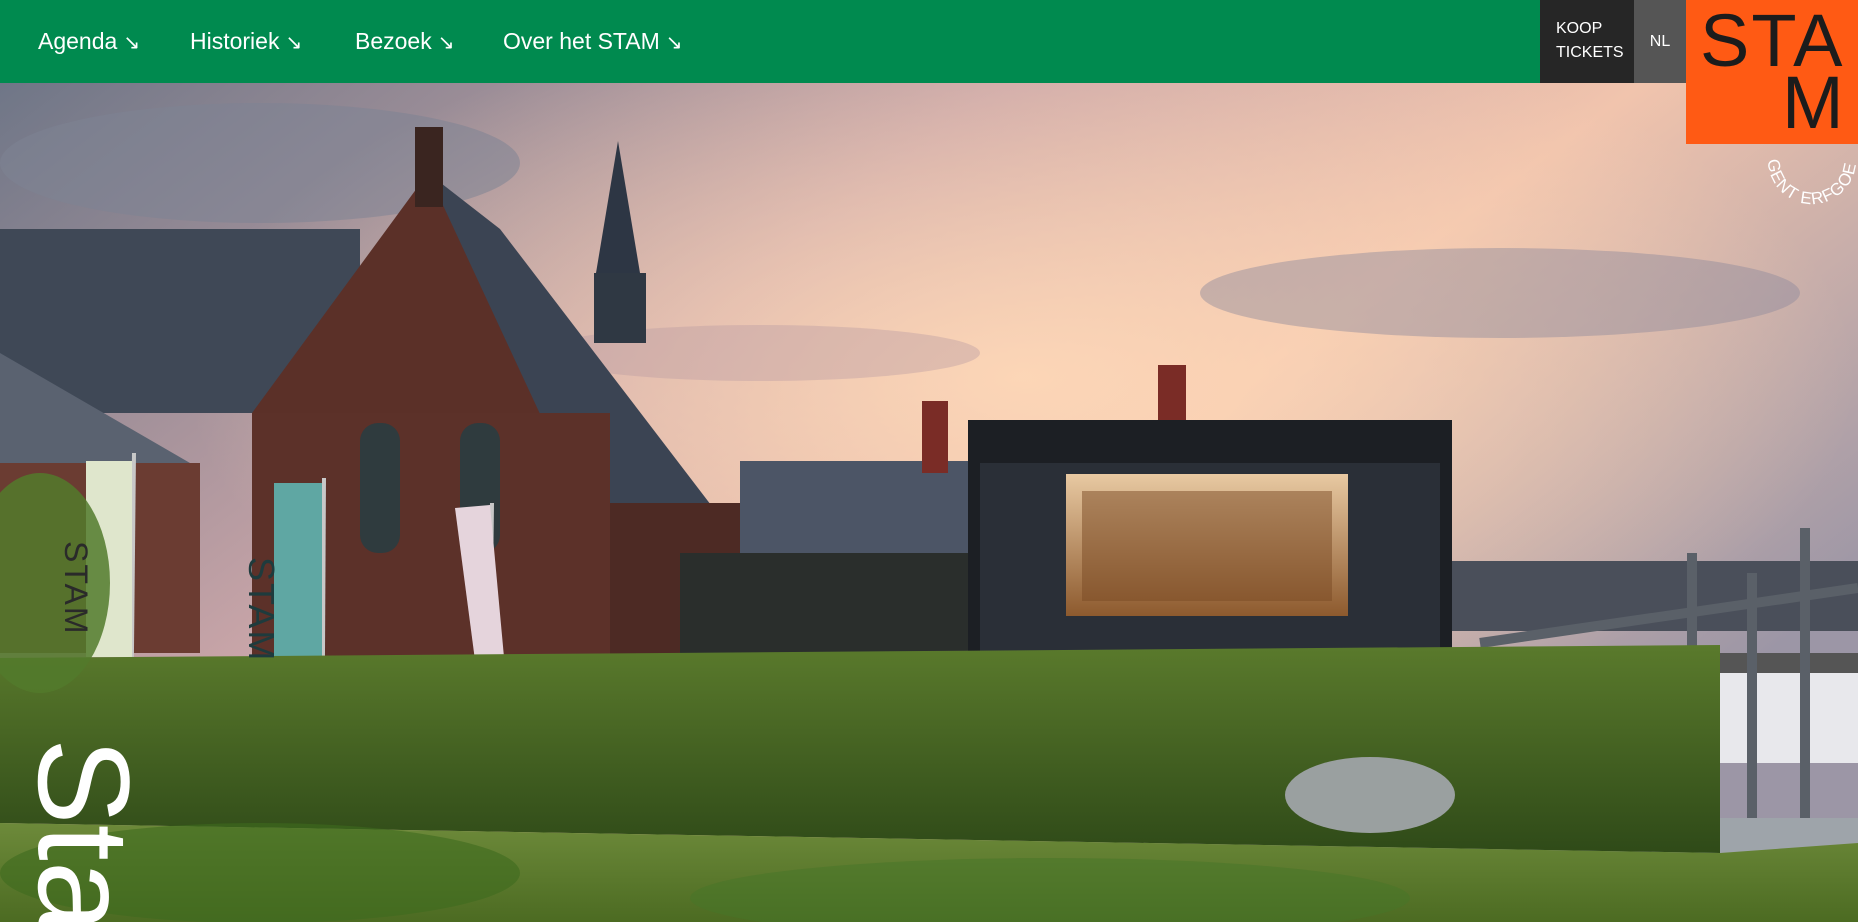  I want to click on nav-item-agenda: Agenda ↘, so click(89, 42).